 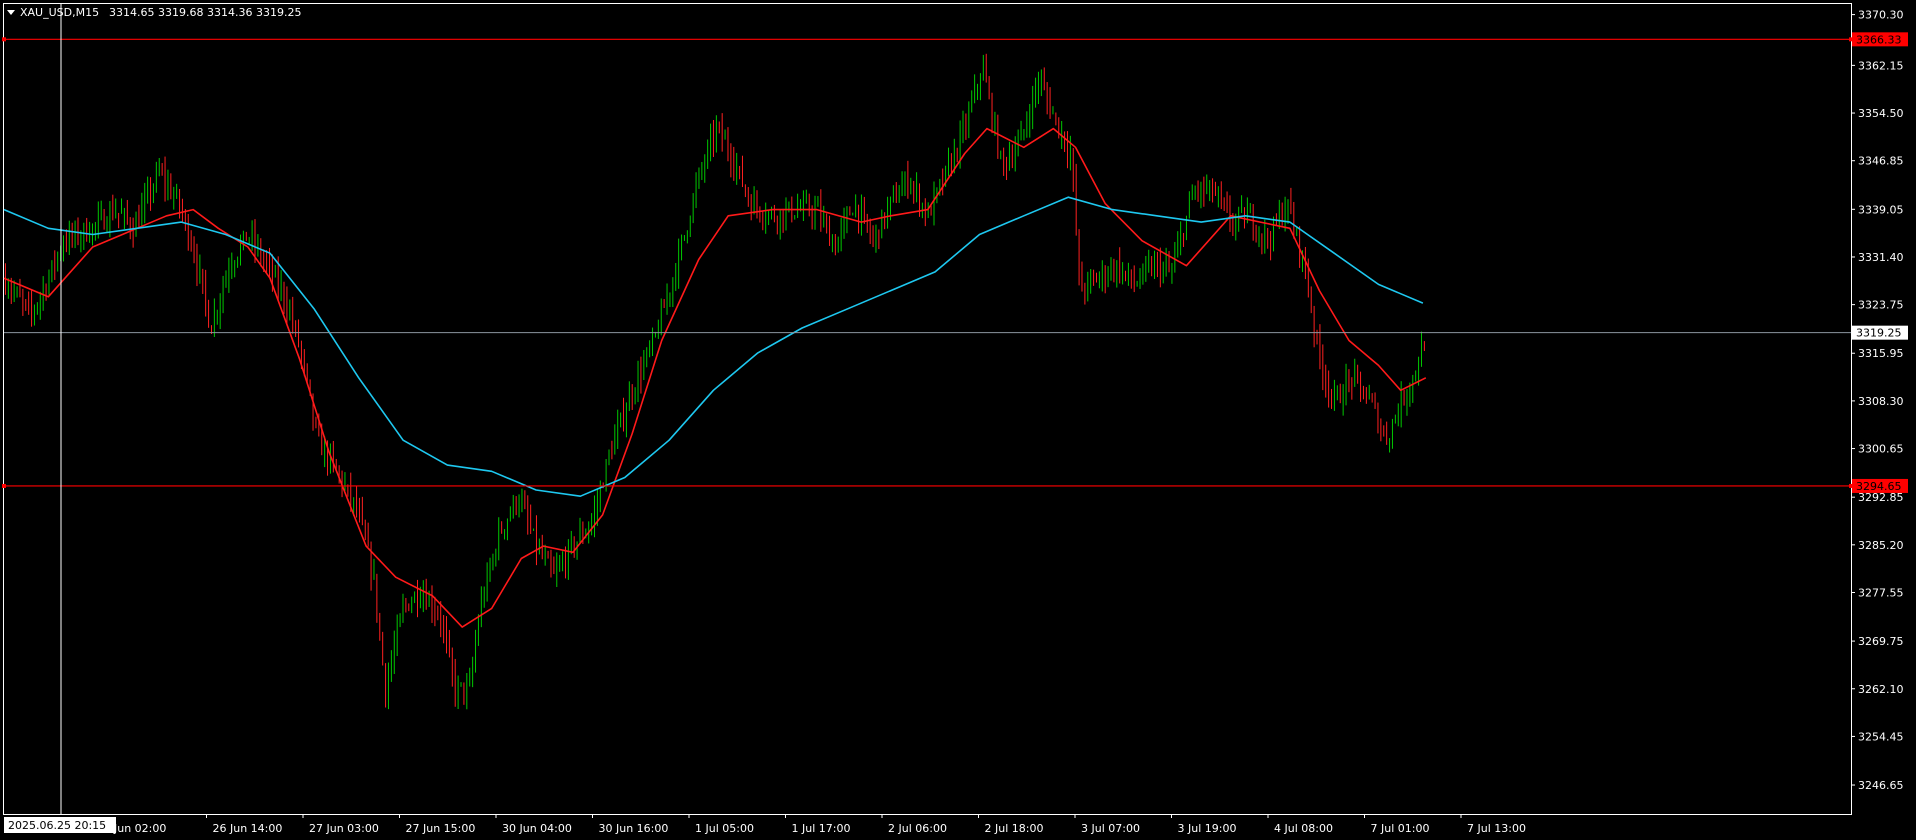 I want to click on x-tick-label: 1 Jul 05:00, so click(x=724, y=828).